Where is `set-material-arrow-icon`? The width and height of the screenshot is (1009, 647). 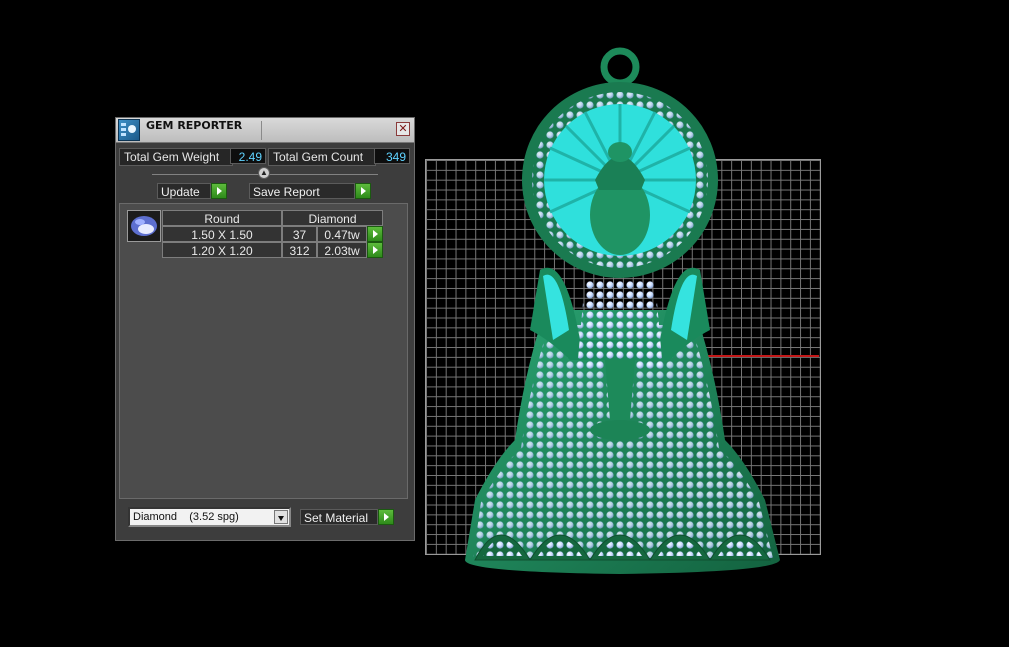 set-material-arrow-icon is located at coordinates (386, 517).